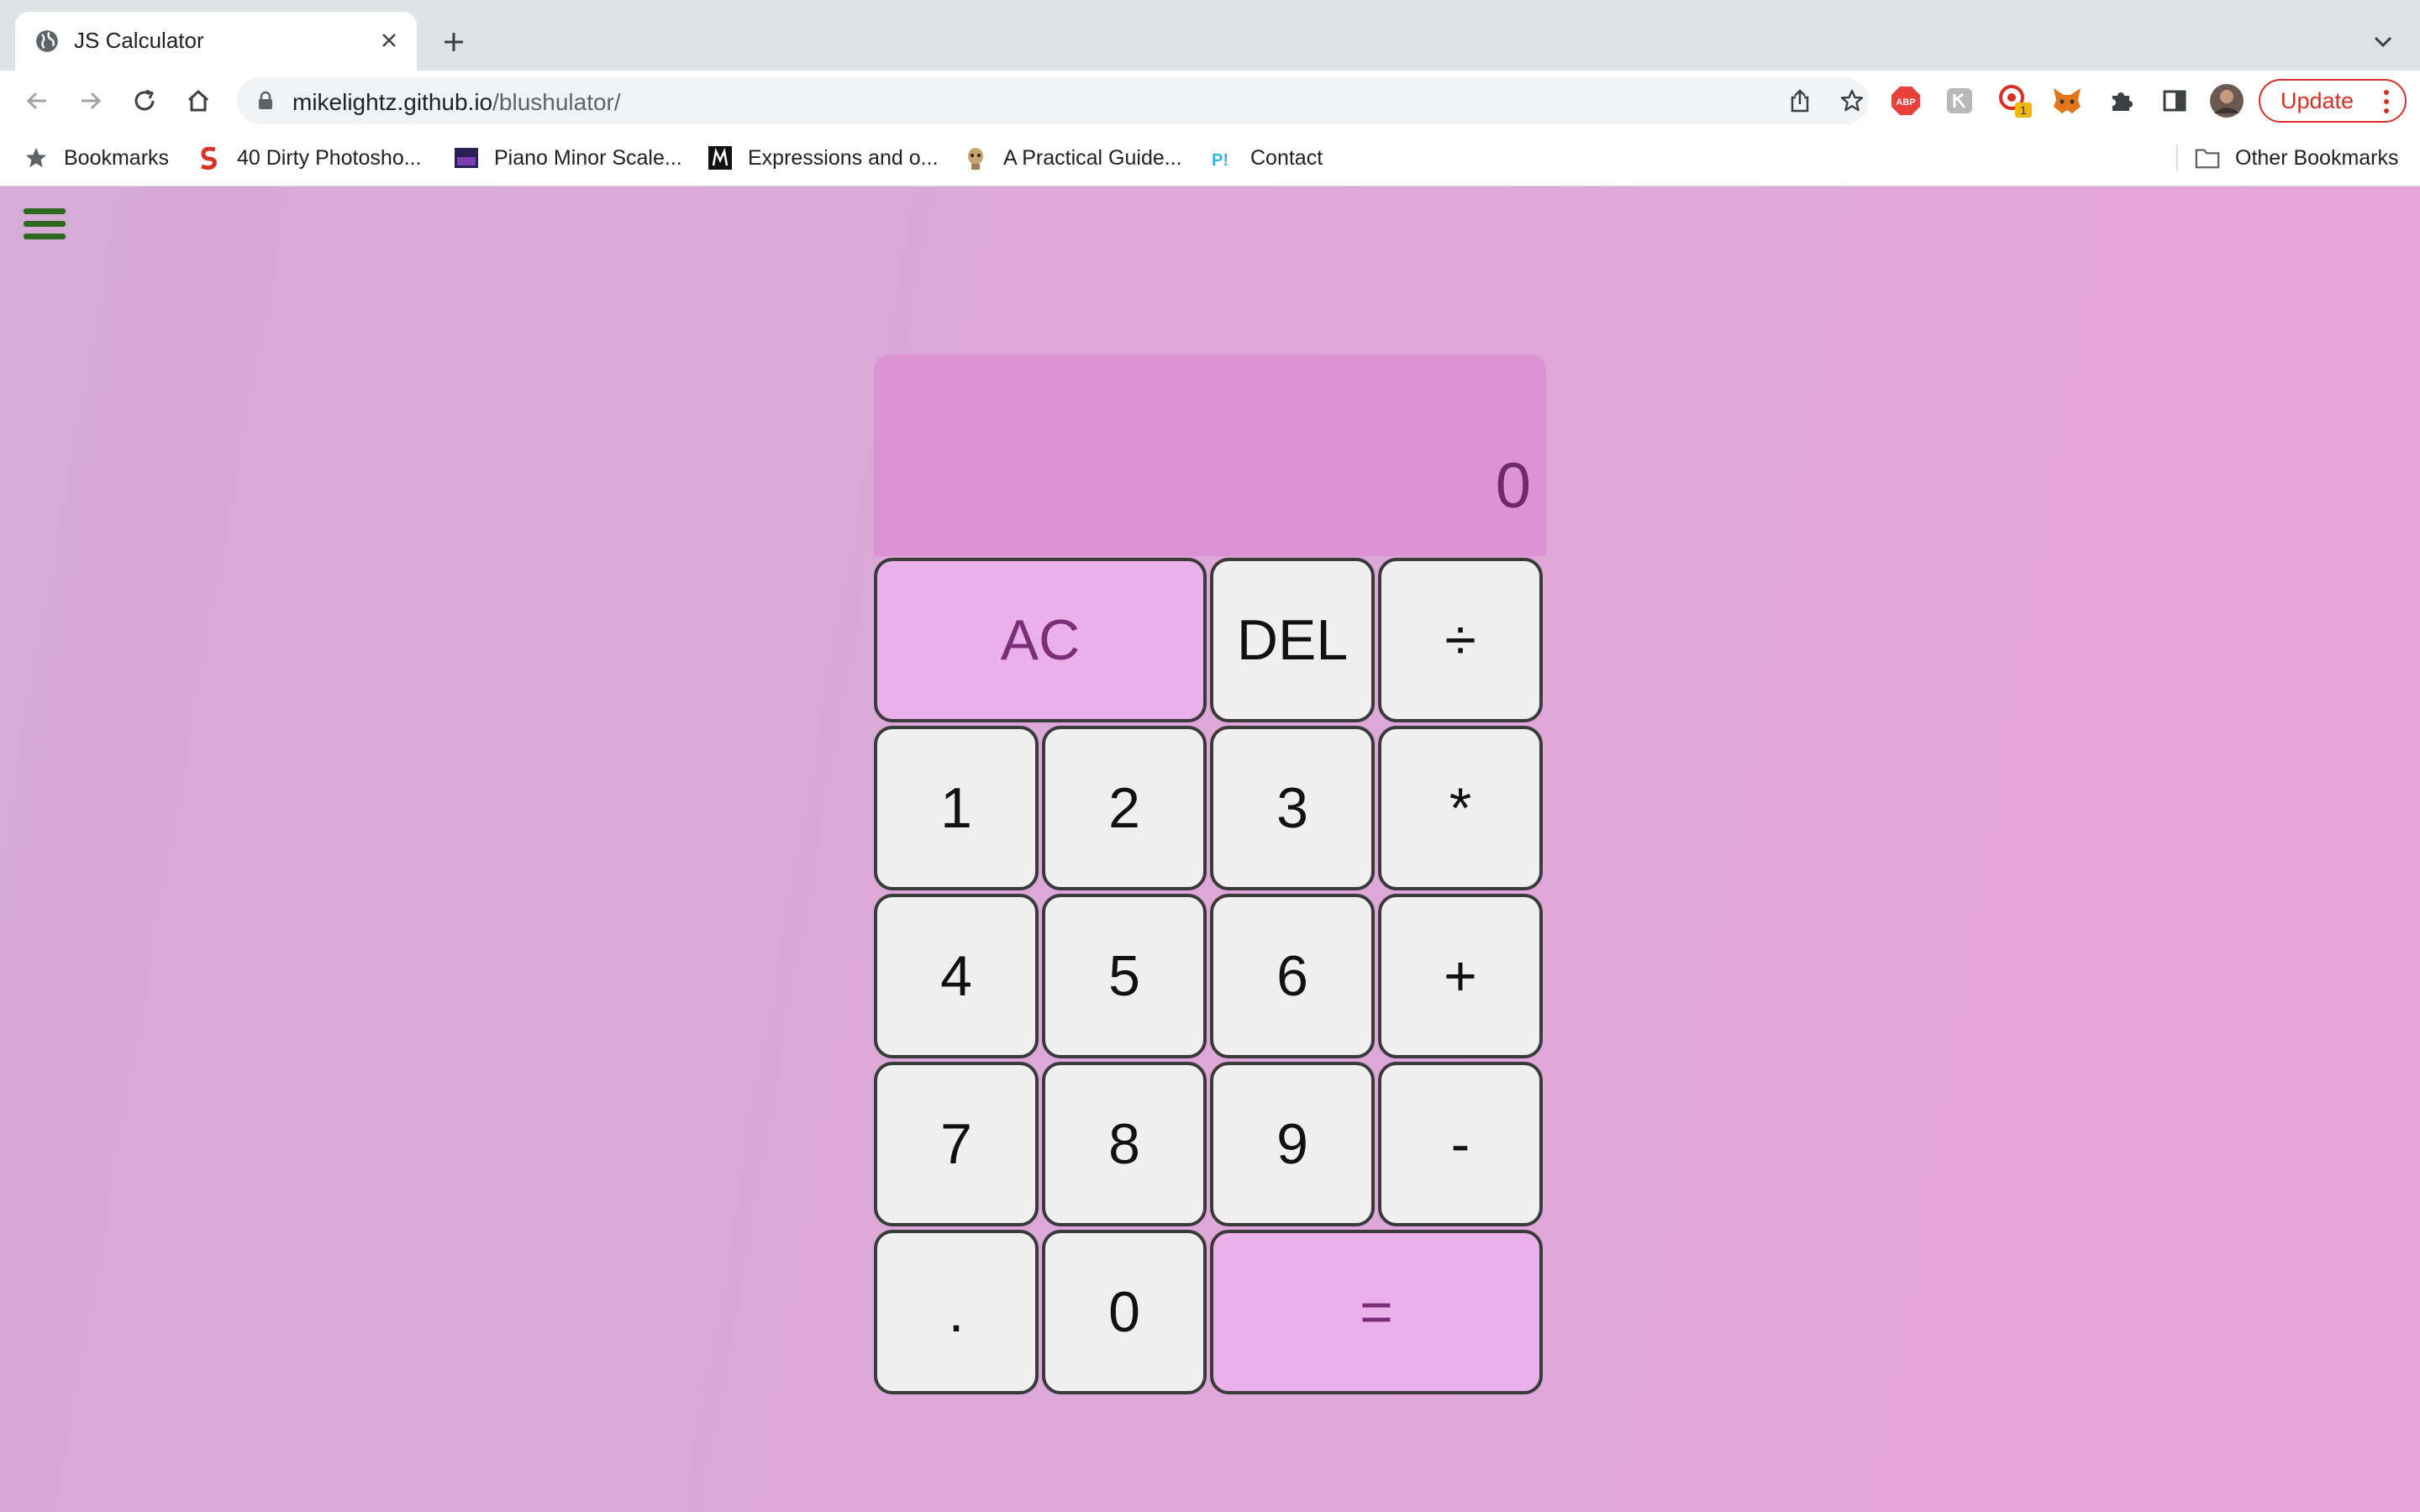 The image size is (2420, 1512). What do you see at coordinates (957, 976) in the screenshot?
I see `digit-4-button: 4` at bounding box center [957, 976].